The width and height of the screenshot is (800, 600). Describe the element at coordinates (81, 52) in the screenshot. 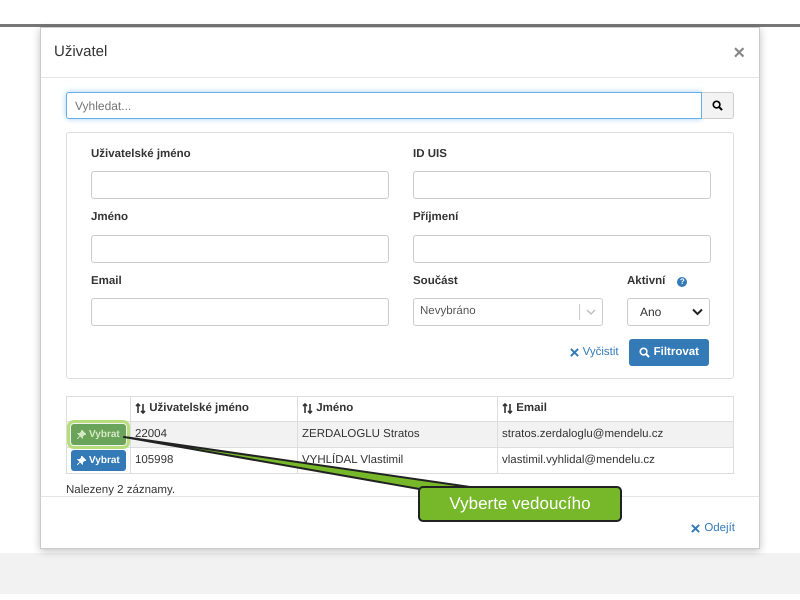

I see `dialog-title: Uživatel` at that location.